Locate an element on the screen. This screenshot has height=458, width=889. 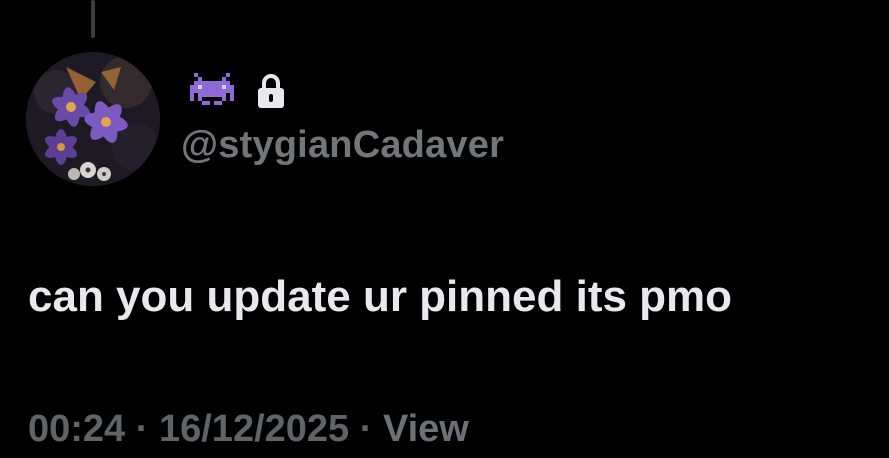
thread-connector-line is located at coordinates (93, 19).